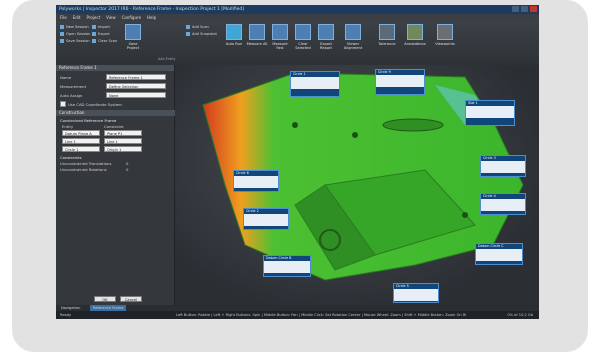 This screenshot has height=358, width=600. I want to click on auto-assign-label: Auto Assign, so click(71, 95).